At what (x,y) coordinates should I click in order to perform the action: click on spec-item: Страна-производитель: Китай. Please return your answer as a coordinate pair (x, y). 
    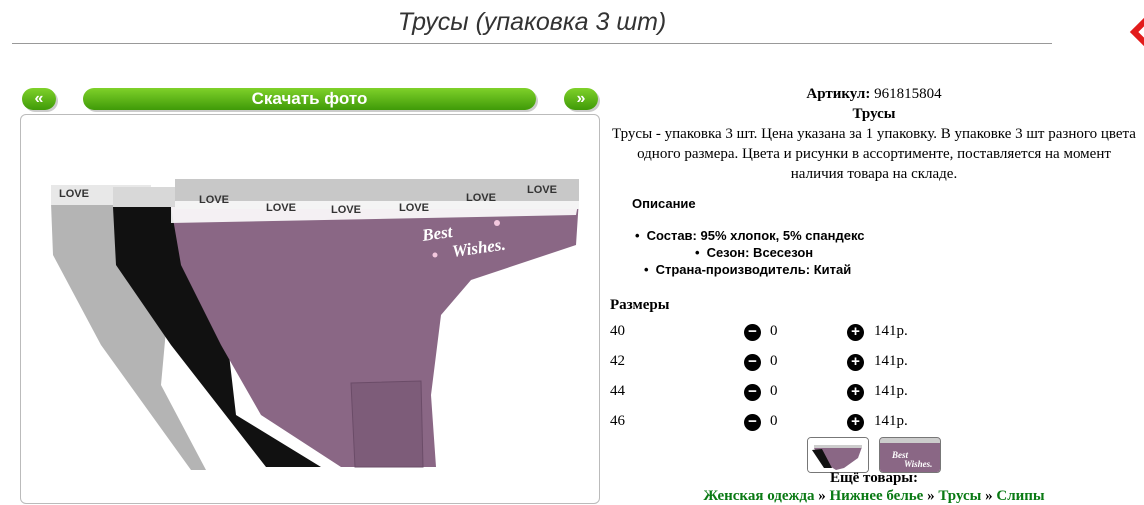
    Looking at the image, I should click on (748, 269).